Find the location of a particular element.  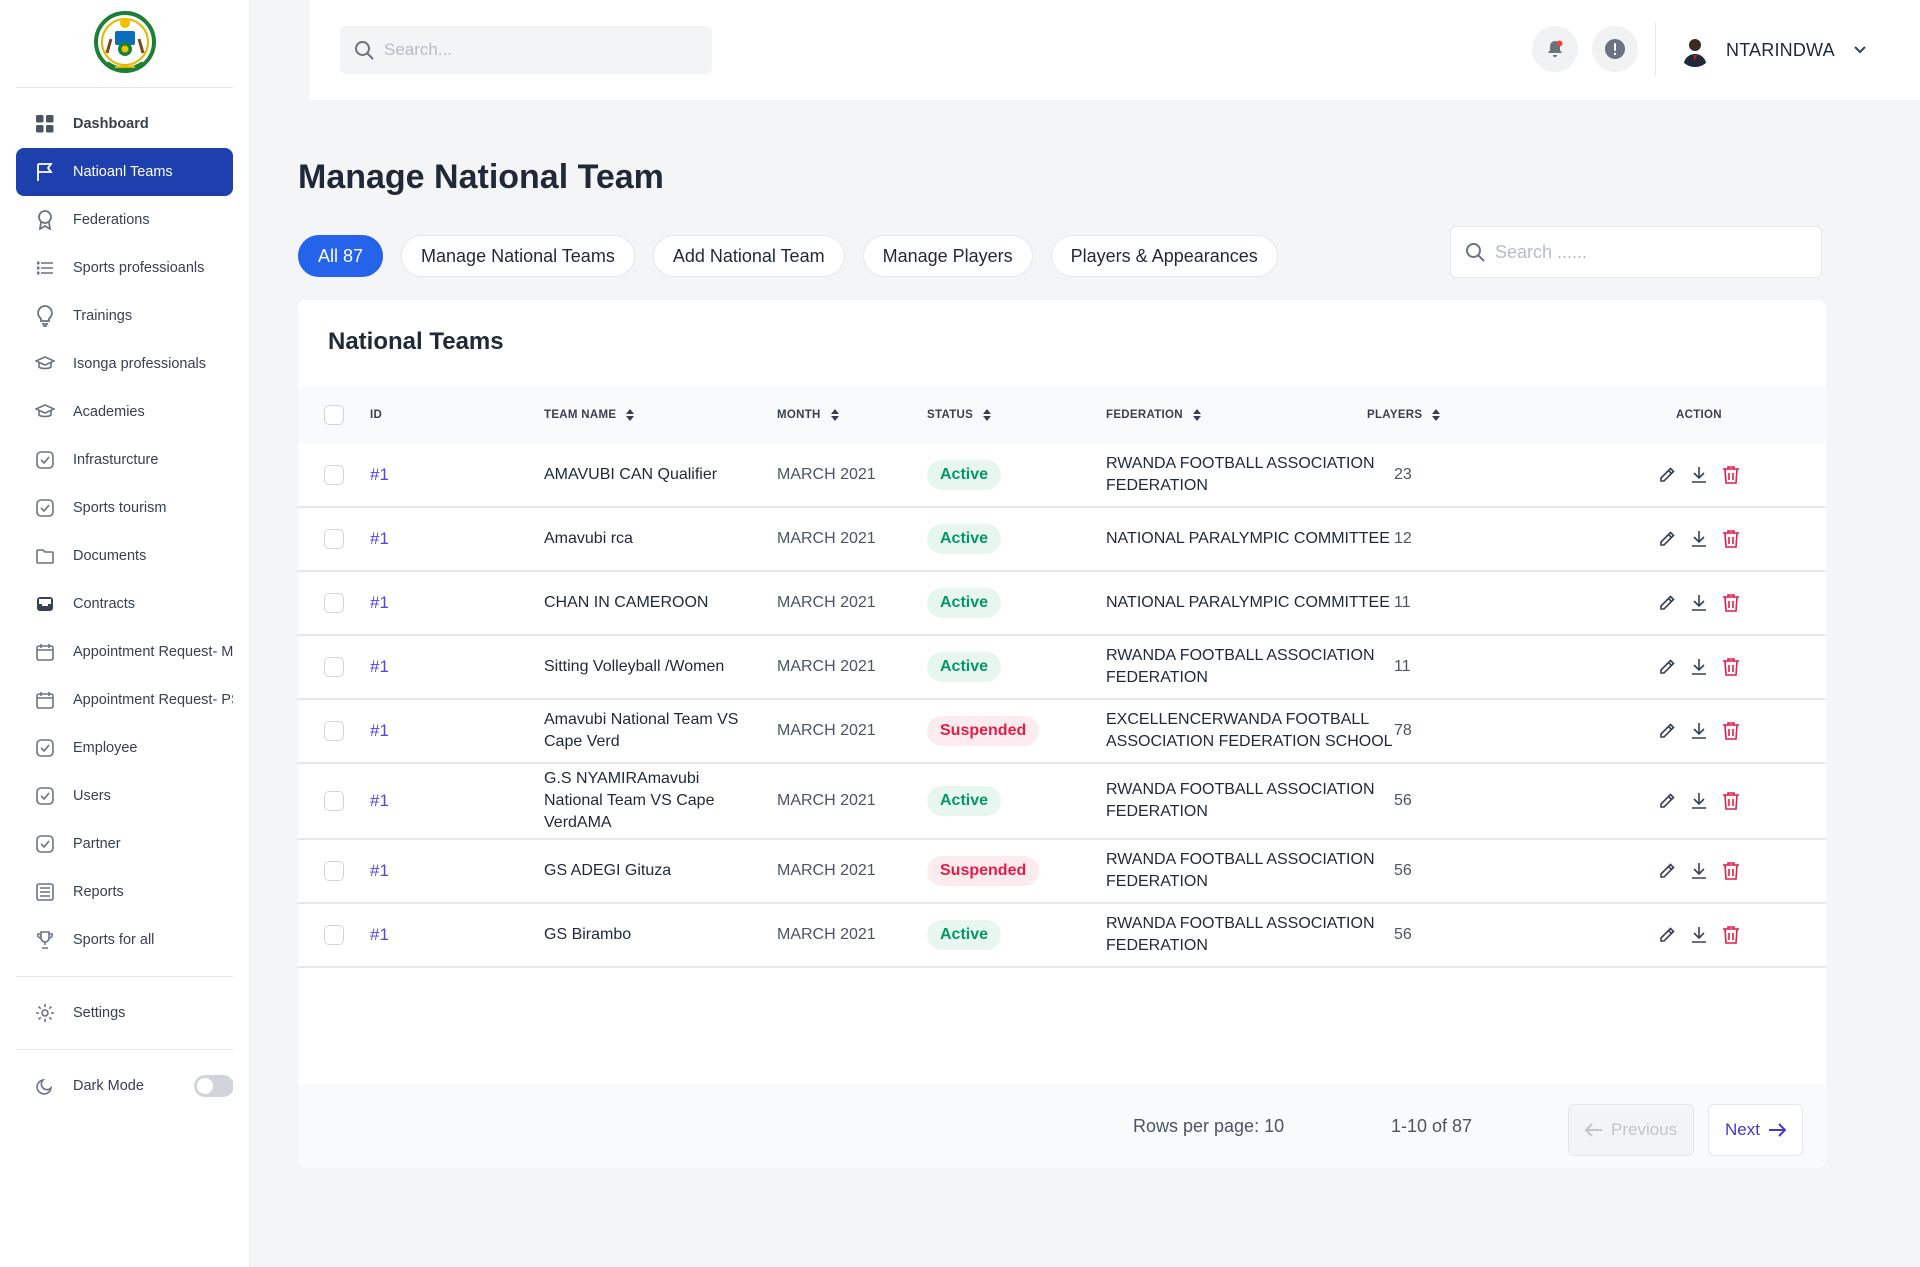

sidebar-item-infrastructure: Infrasturcture is located at coordinates (124, 460).